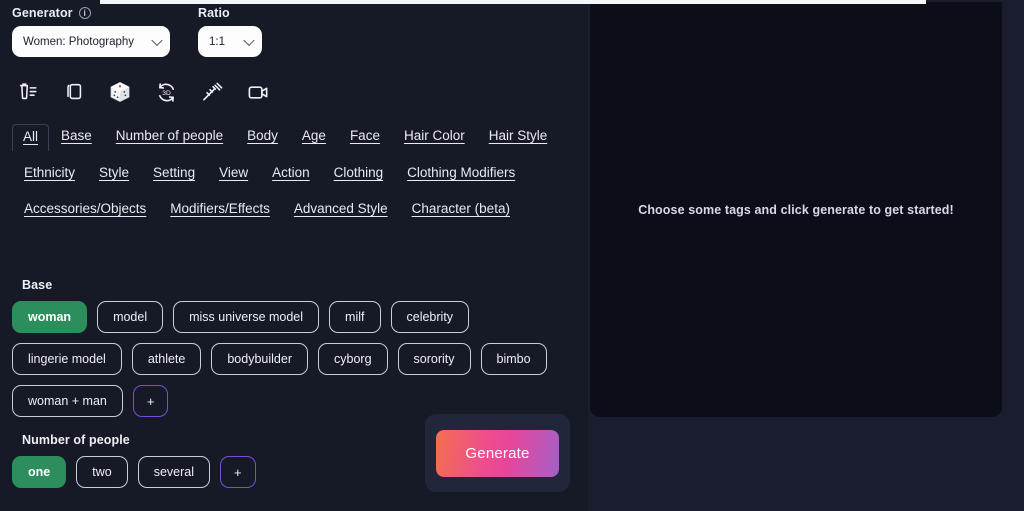 The width and height of the screenshot is (1024, 511). I want to click on ratio-label: Ratio, so click(214, 13).